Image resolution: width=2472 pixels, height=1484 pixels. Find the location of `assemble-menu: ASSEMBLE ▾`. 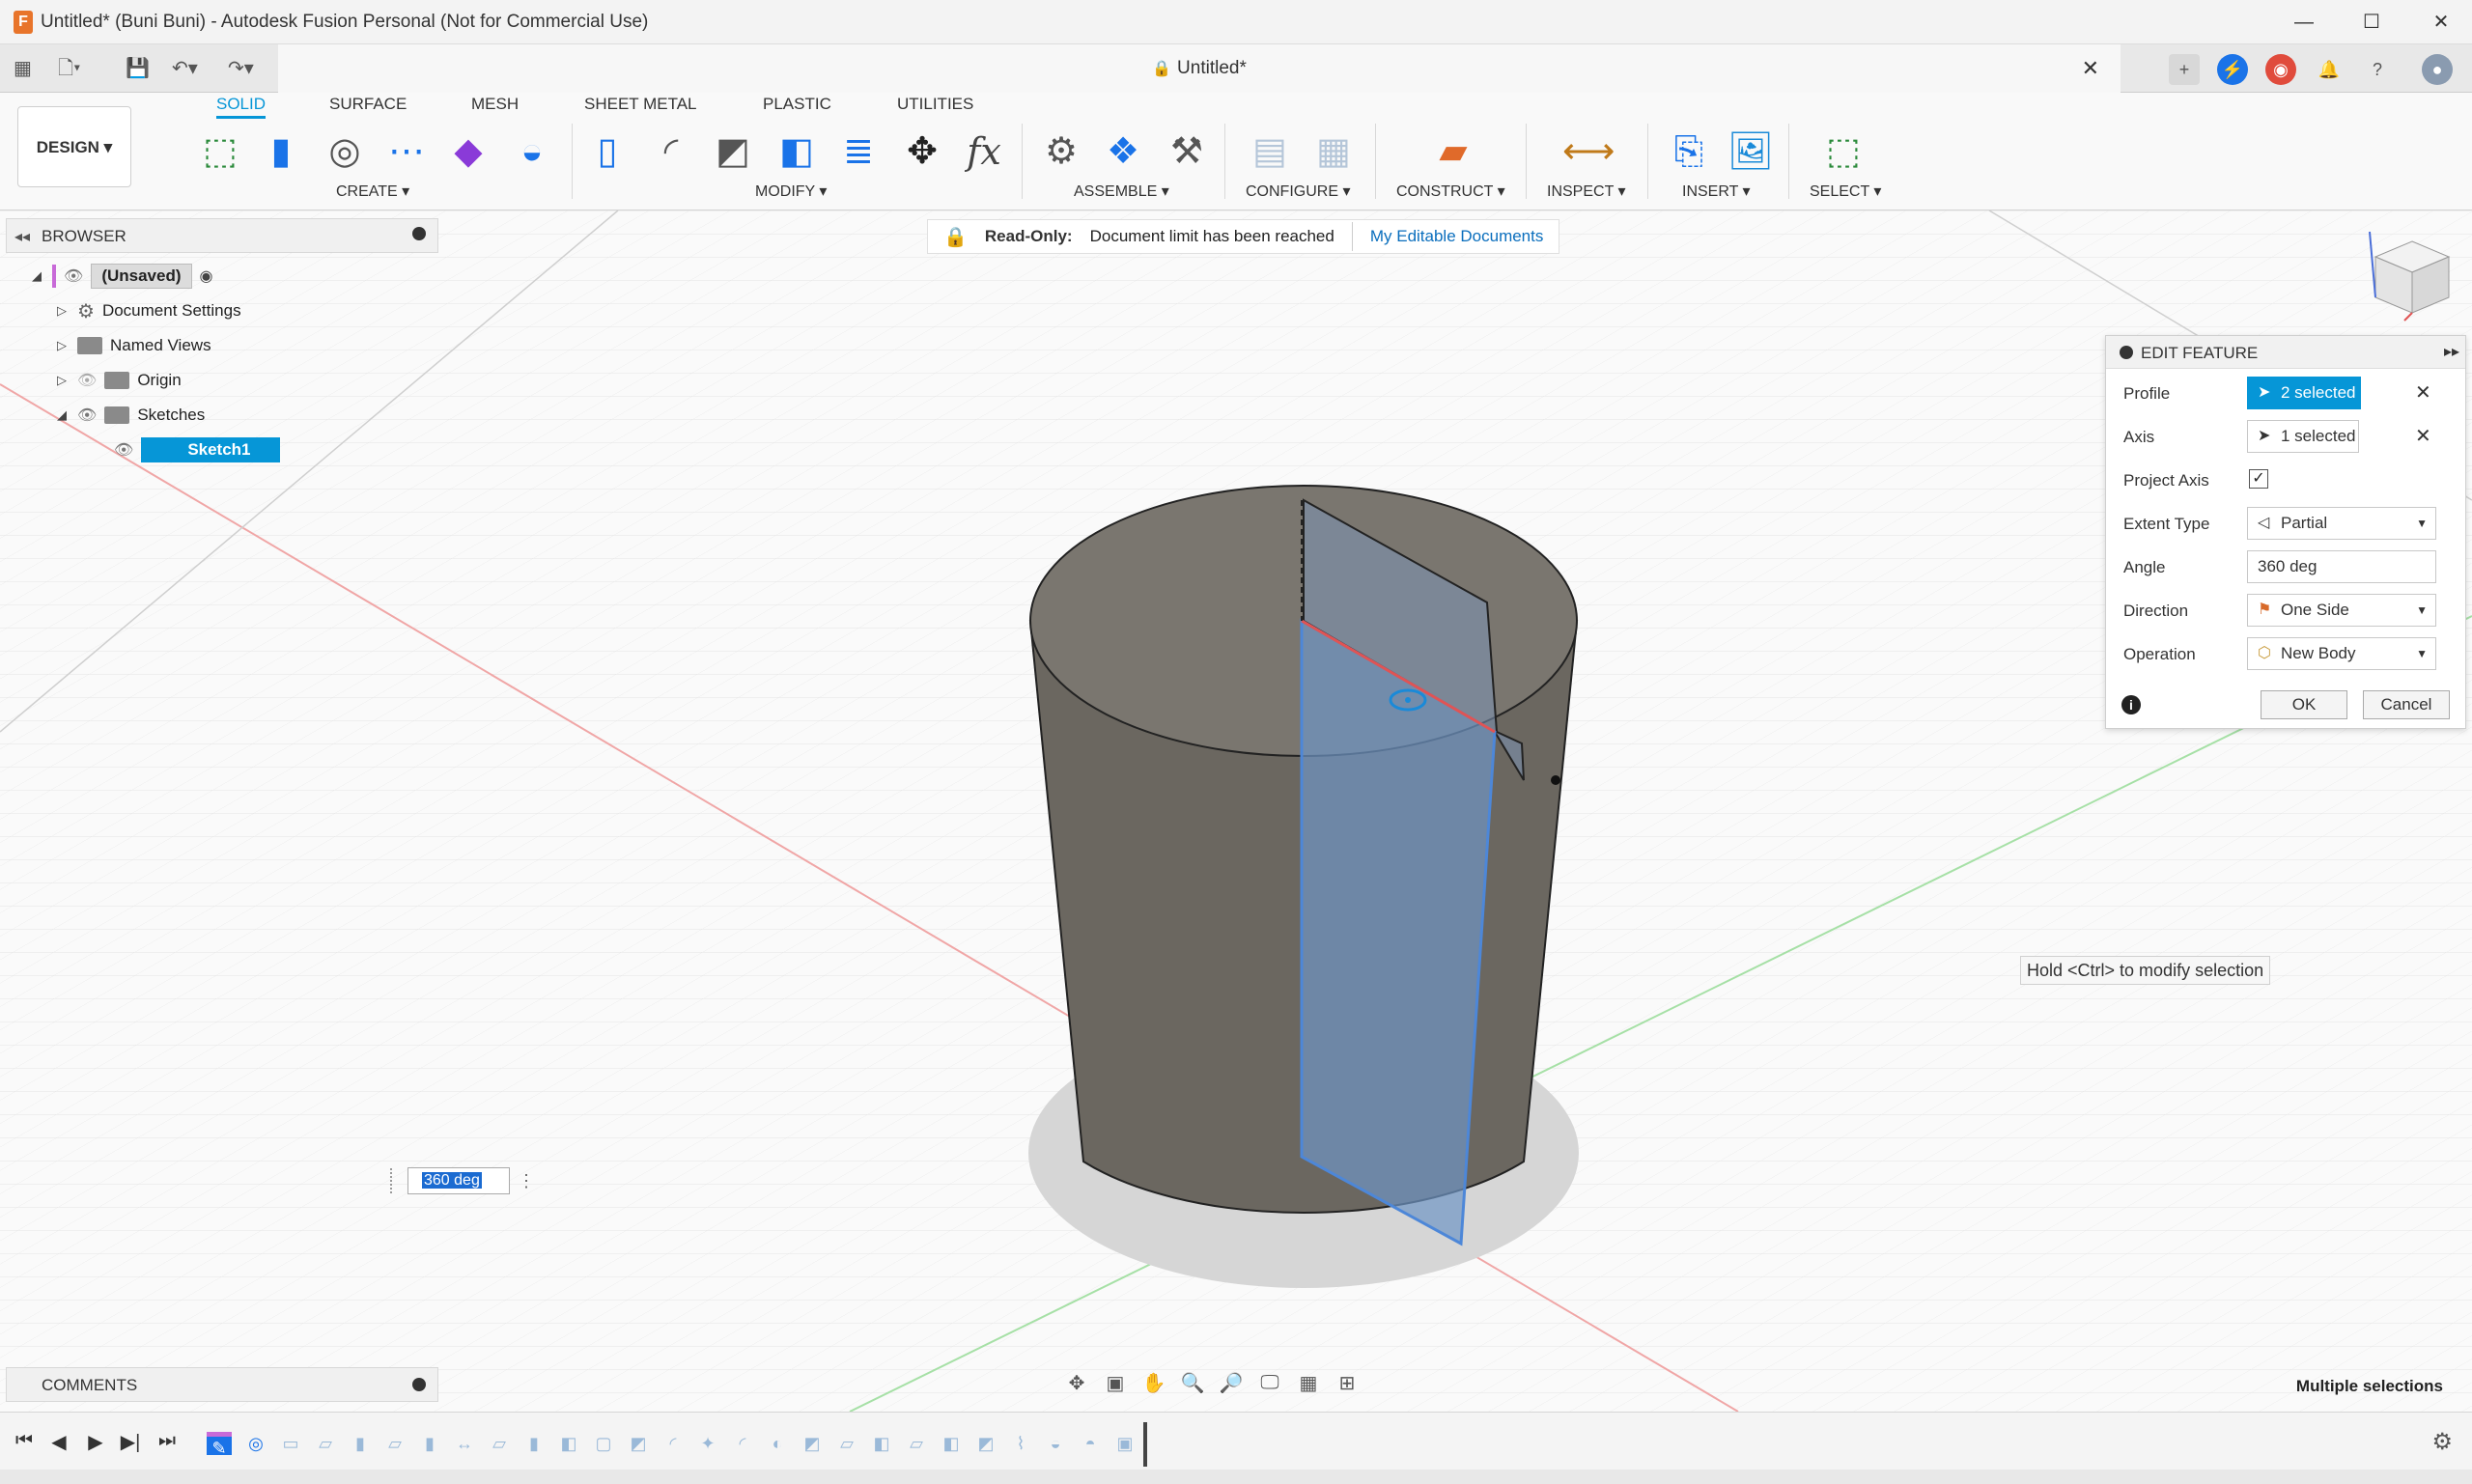

assemble-menu: ASSEMBLE ▾ is located at coordinates (1121, 192).